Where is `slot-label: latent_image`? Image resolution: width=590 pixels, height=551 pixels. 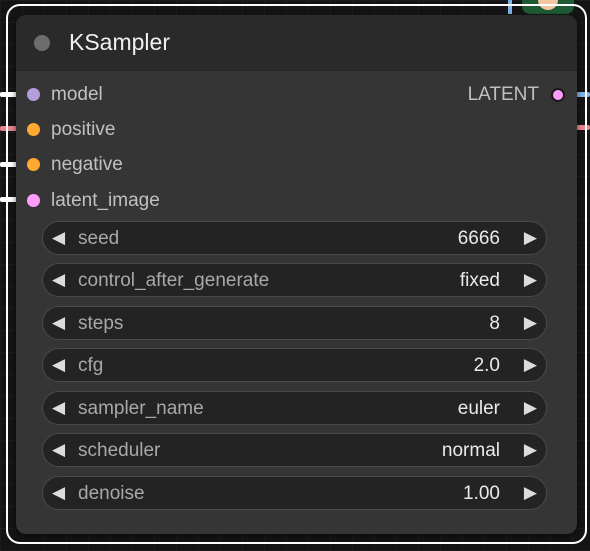 slot-label: latent_image is located at coordinates (105, 200).